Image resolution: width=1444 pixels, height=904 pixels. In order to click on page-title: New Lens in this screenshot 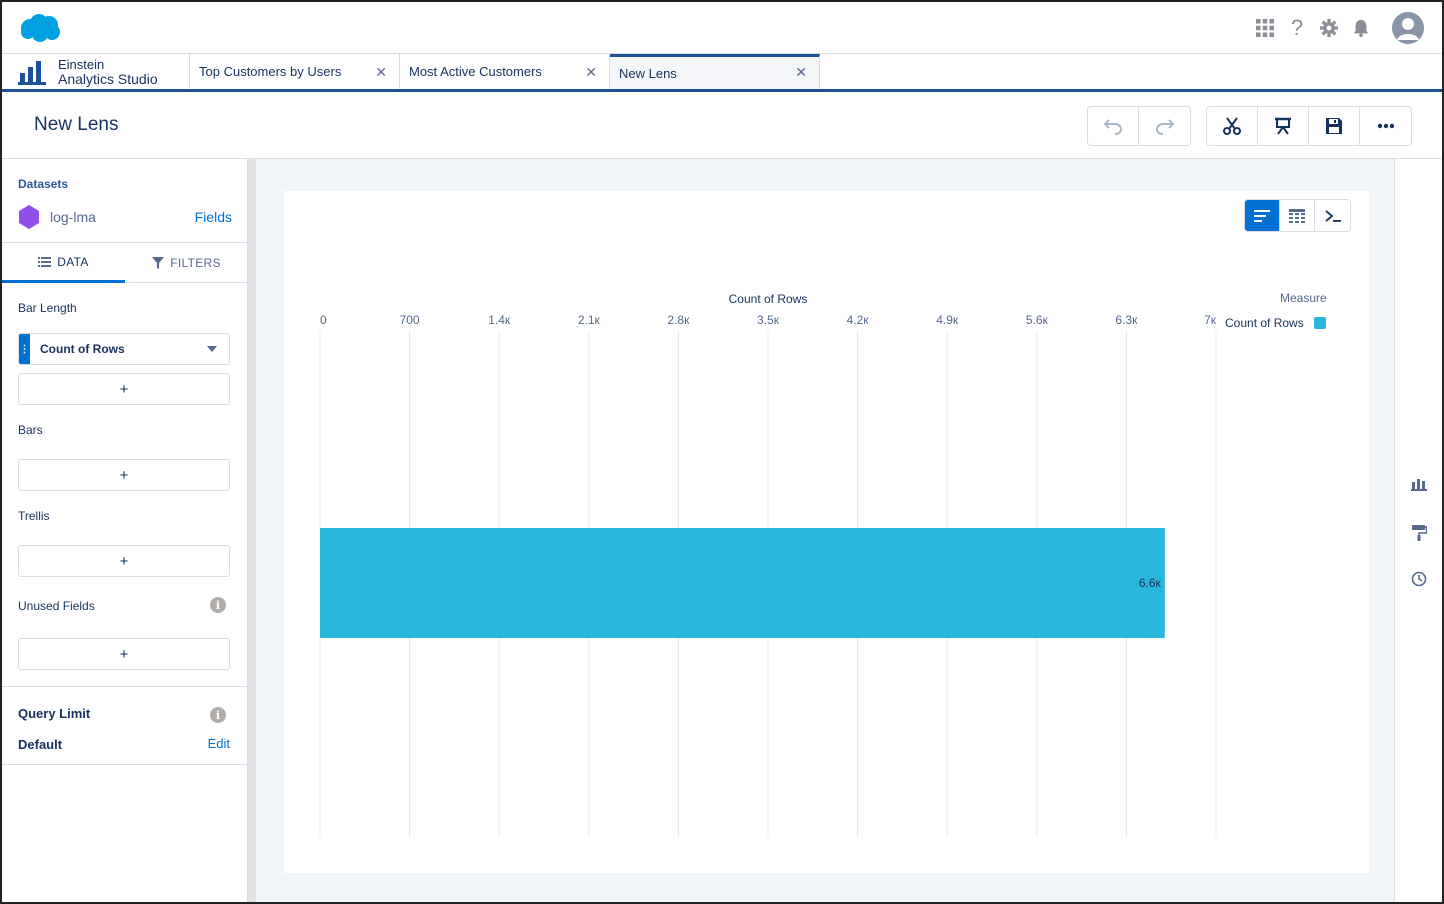, I will do `click(76, 124)`.